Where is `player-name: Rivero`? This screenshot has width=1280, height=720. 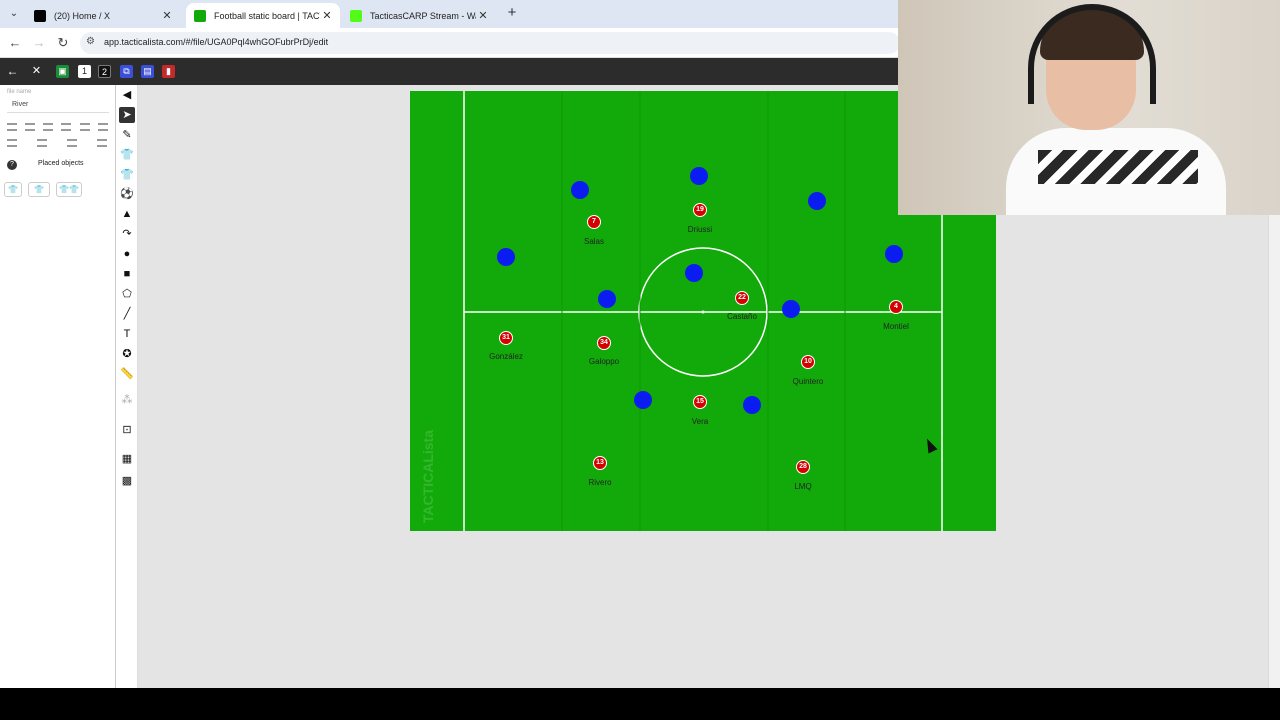 player-name: Rivero is located at coordinates (600, 482).